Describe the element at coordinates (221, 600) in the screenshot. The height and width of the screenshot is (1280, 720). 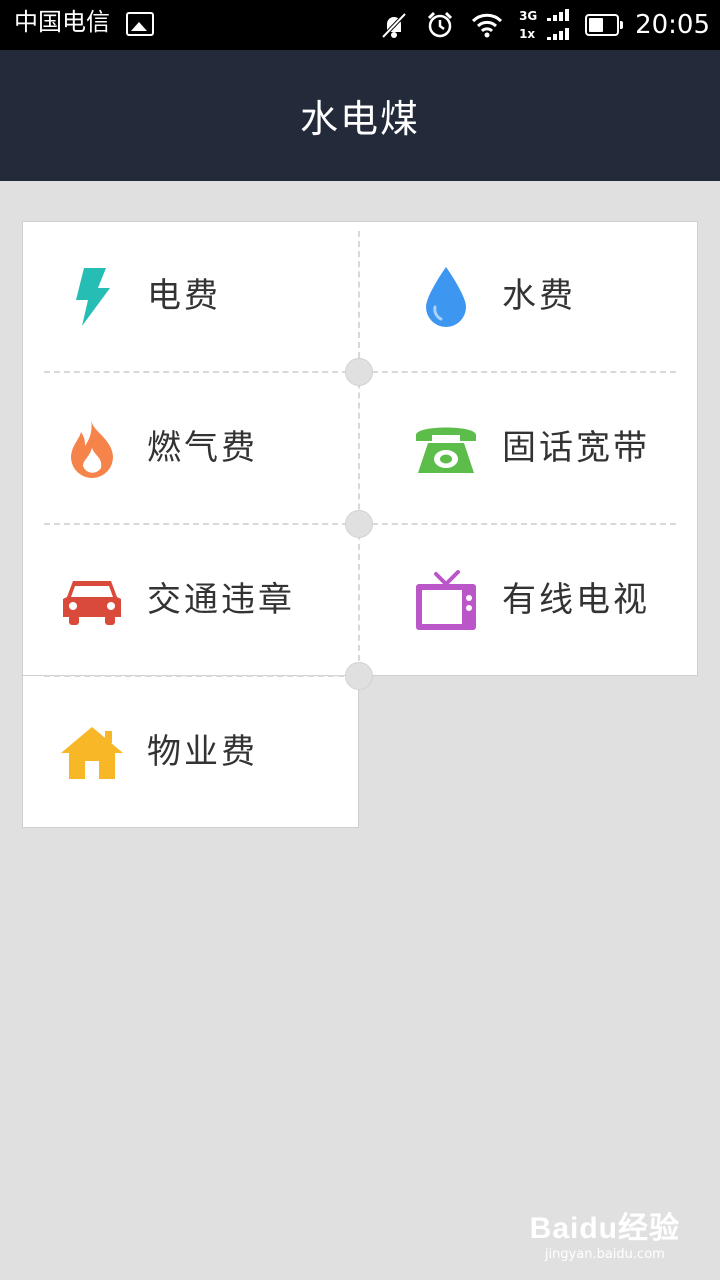
I see `service-label: 交通违章` at that location.